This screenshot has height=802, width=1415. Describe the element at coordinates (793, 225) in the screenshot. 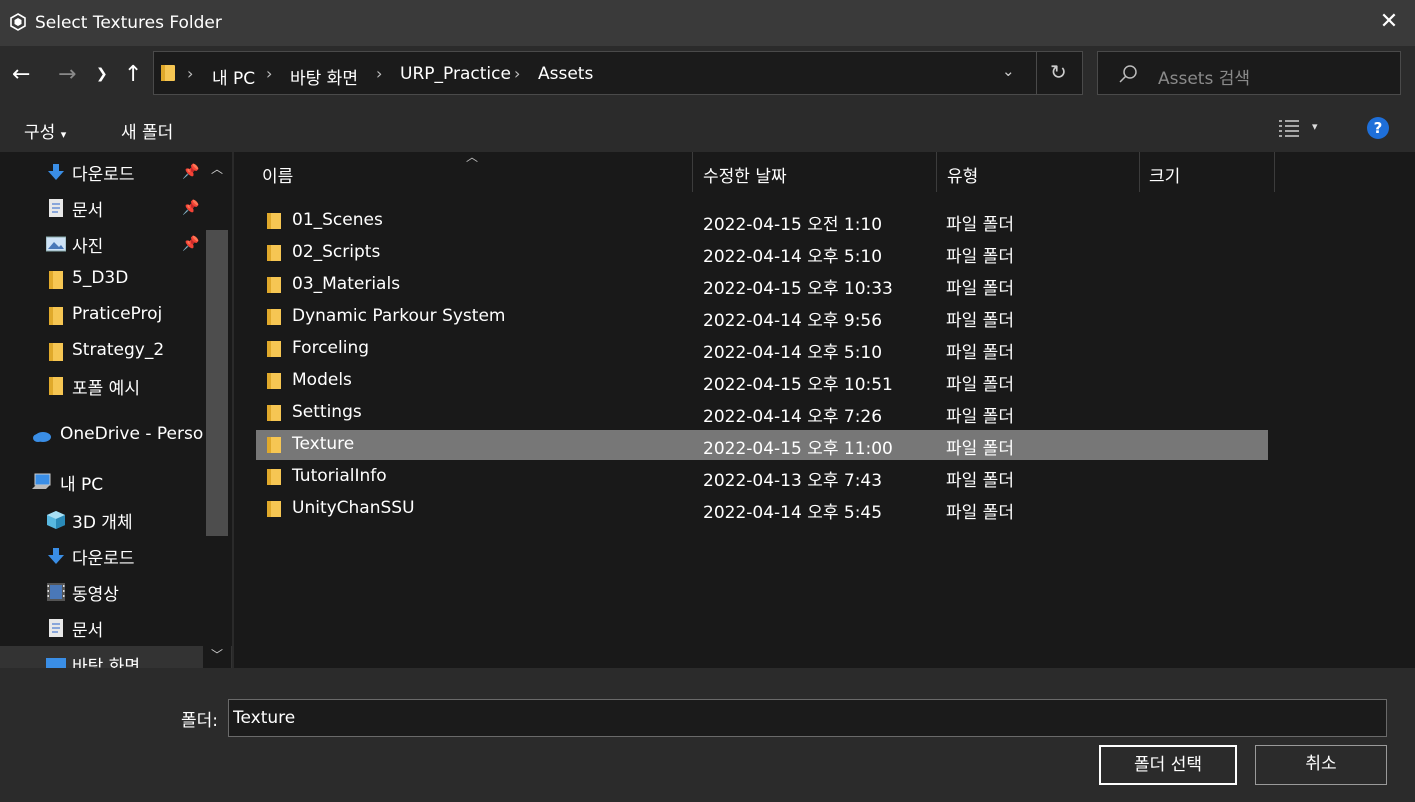

I see `file-modified: 2022-04-15 오전 1:10` at that location.